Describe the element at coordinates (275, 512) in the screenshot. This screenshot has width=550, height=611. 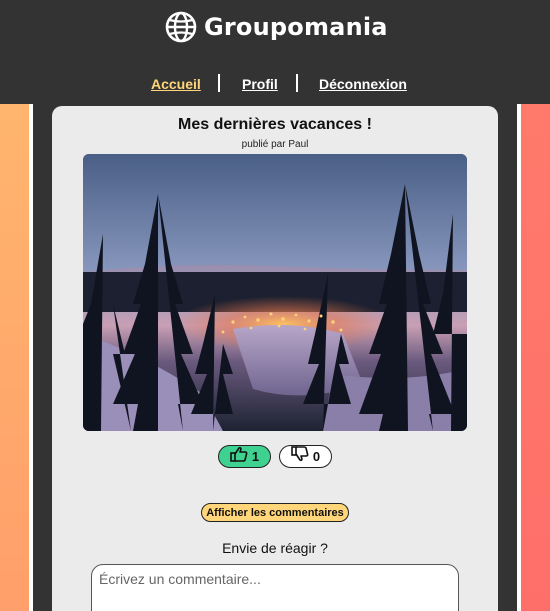
I see `show-comments-button: Afficher les commentaires` at that location.